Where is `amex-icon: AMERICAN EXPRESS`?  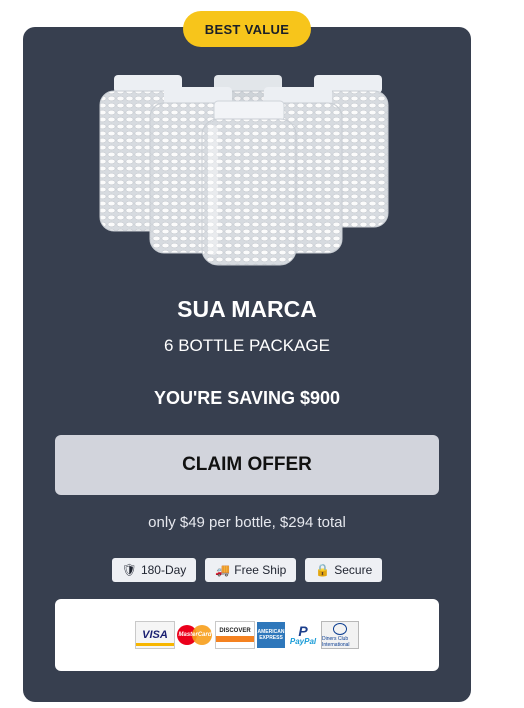
amex-icon: AMERICAN EXPRESS is located at coordinates (271, 635).